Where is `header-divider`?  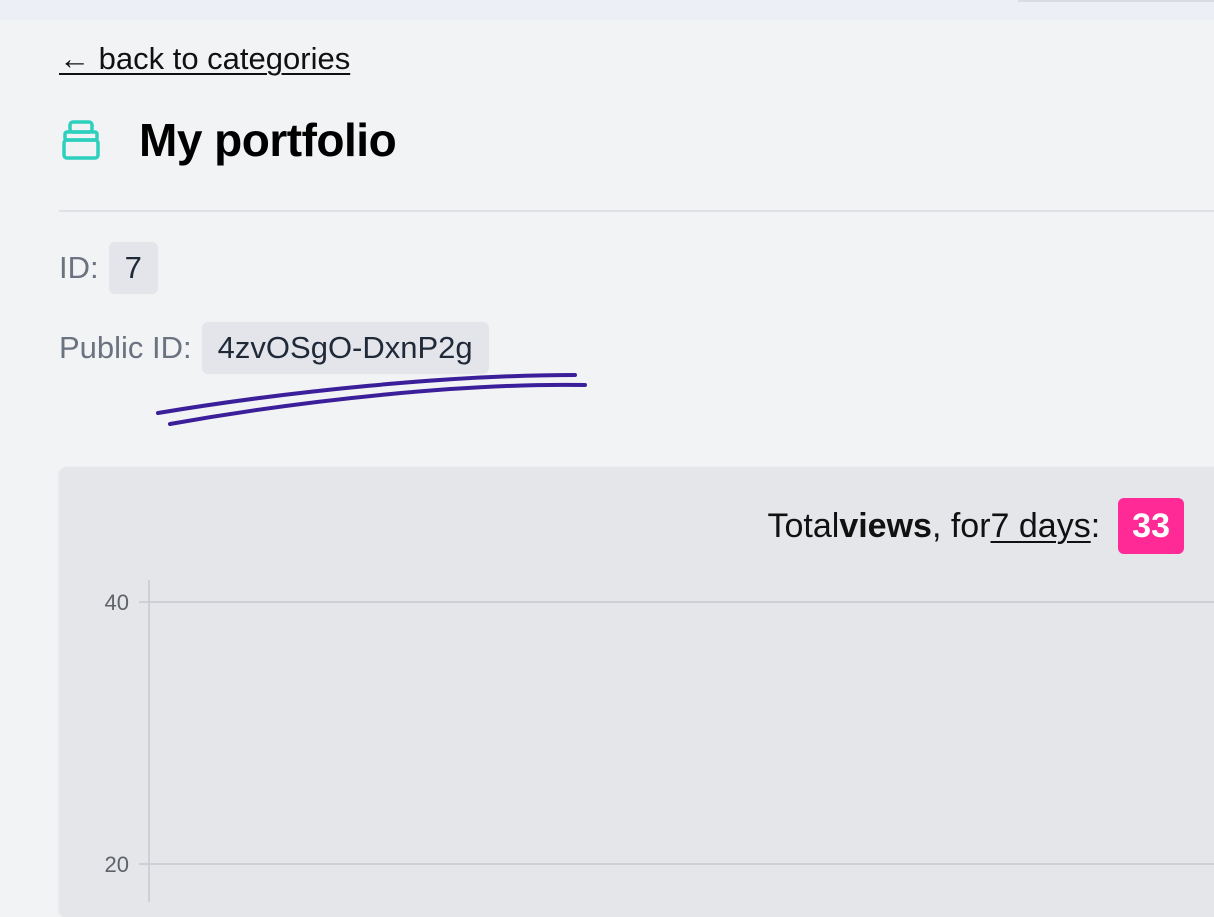
header-divider is located at coordinates (636, 211).